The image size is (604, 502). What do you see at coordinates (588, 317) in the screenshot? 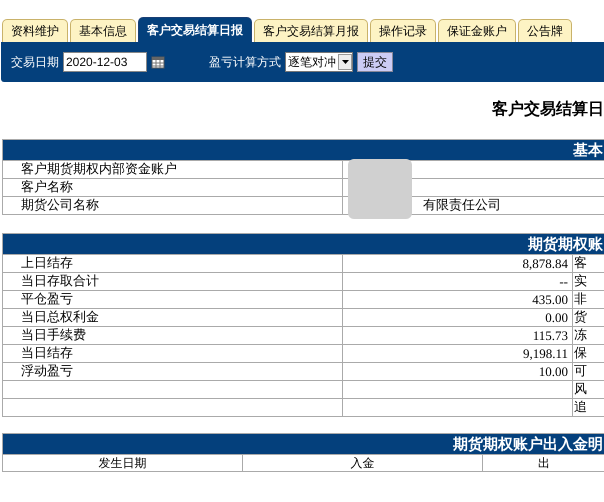
I see `table-cell: 货` at bounding box center [588, 317].